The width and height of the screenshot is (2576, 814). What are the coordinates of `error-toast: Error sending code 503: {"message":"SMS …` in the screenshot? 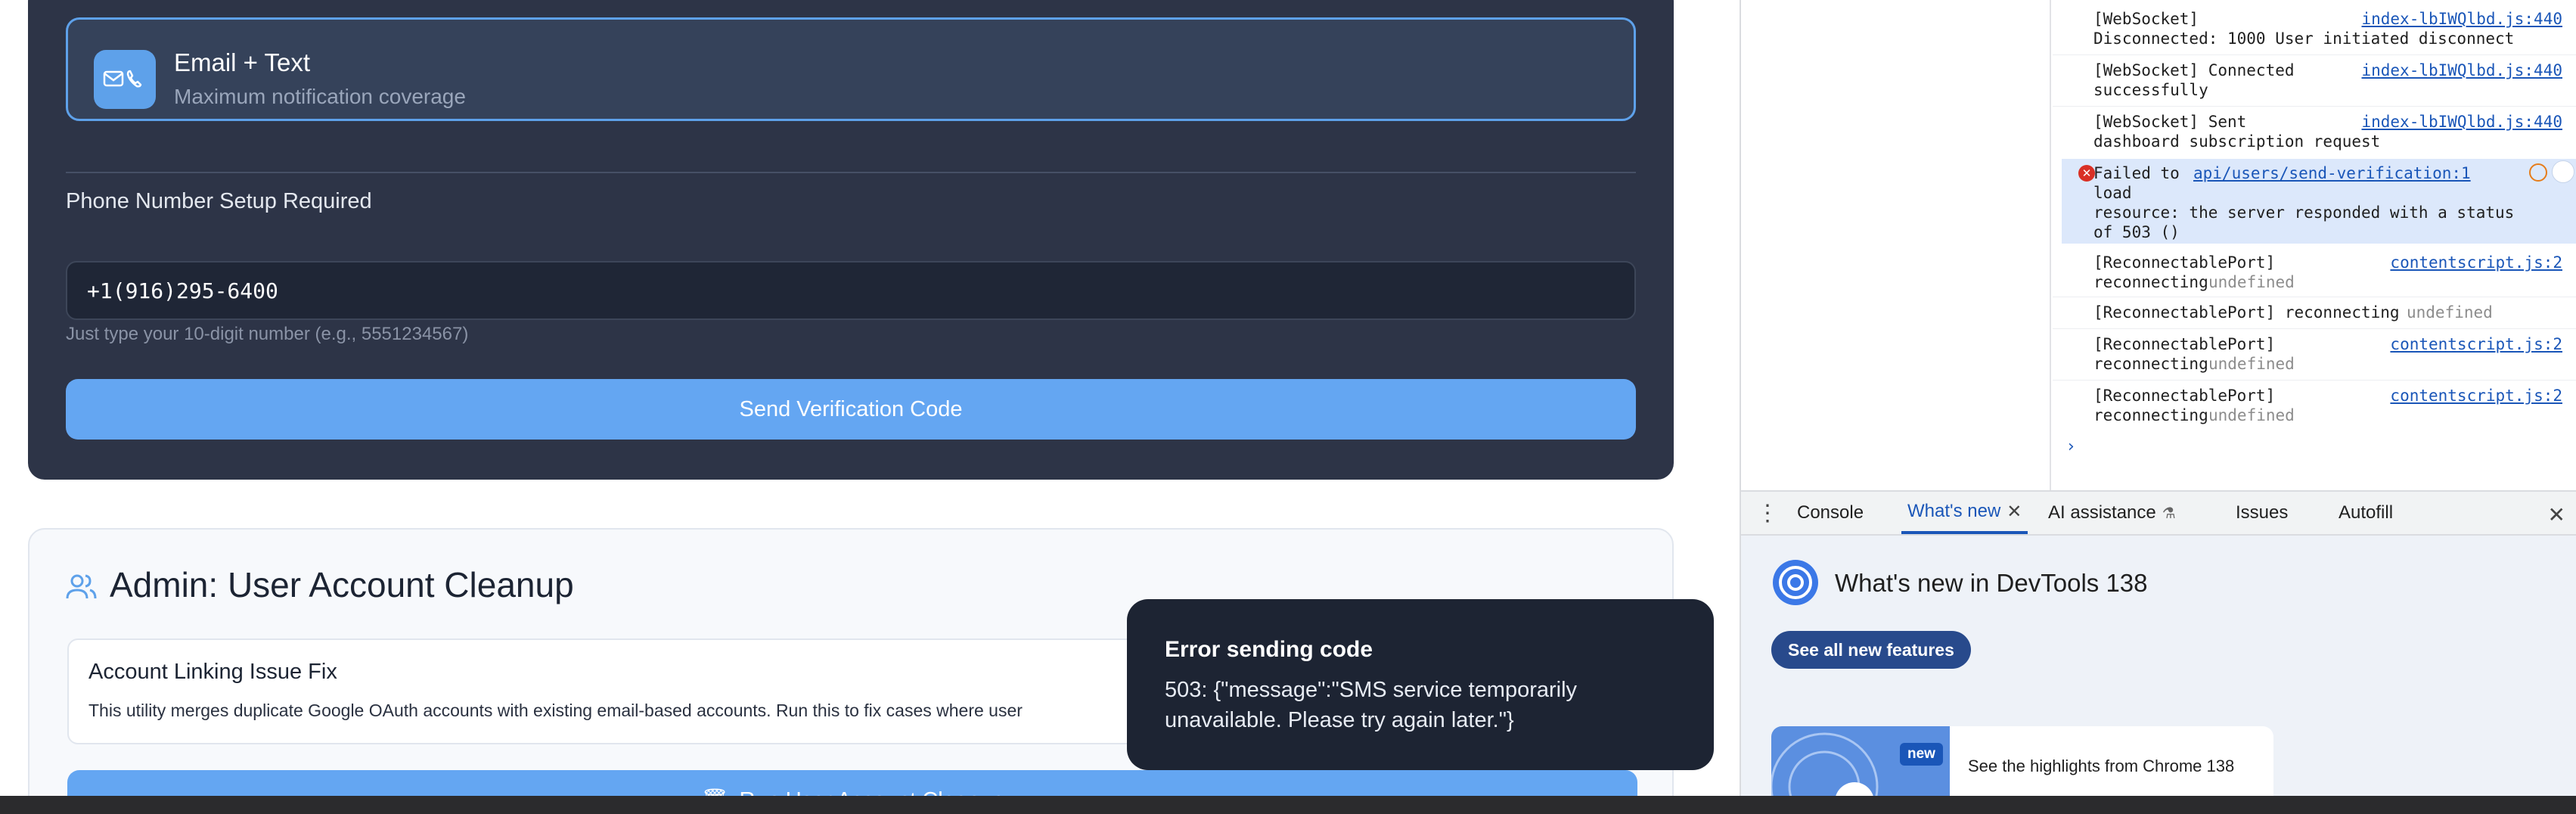 It's located at (1420, 684).